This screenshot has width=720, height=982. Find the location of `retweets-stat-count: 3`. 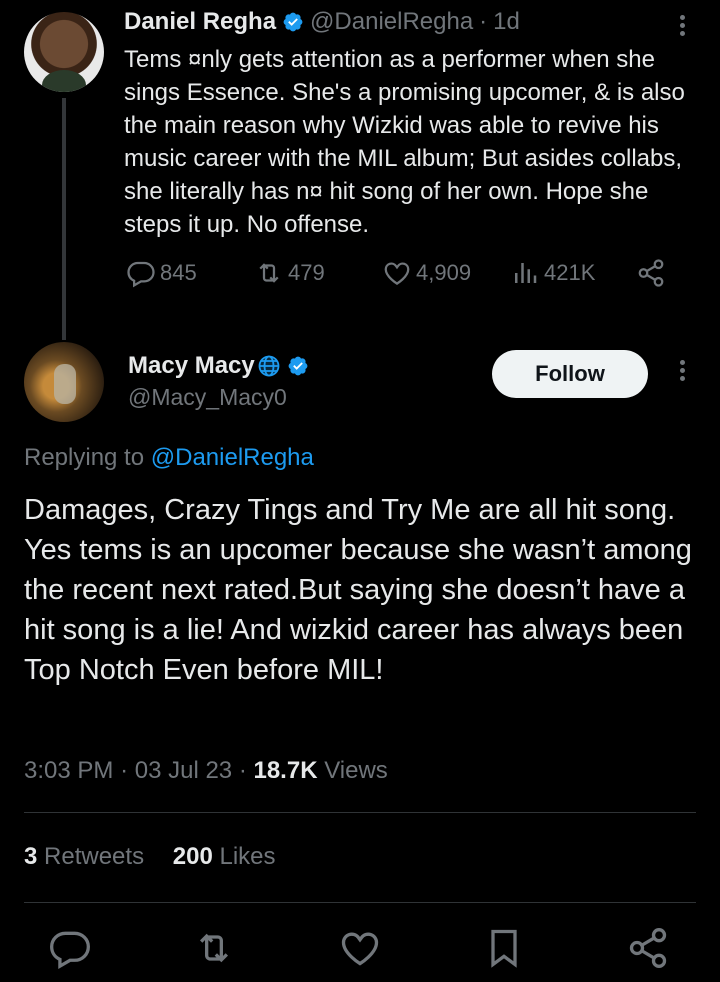

retweets-stat-count: 3 is located at coordinates (31, 856).